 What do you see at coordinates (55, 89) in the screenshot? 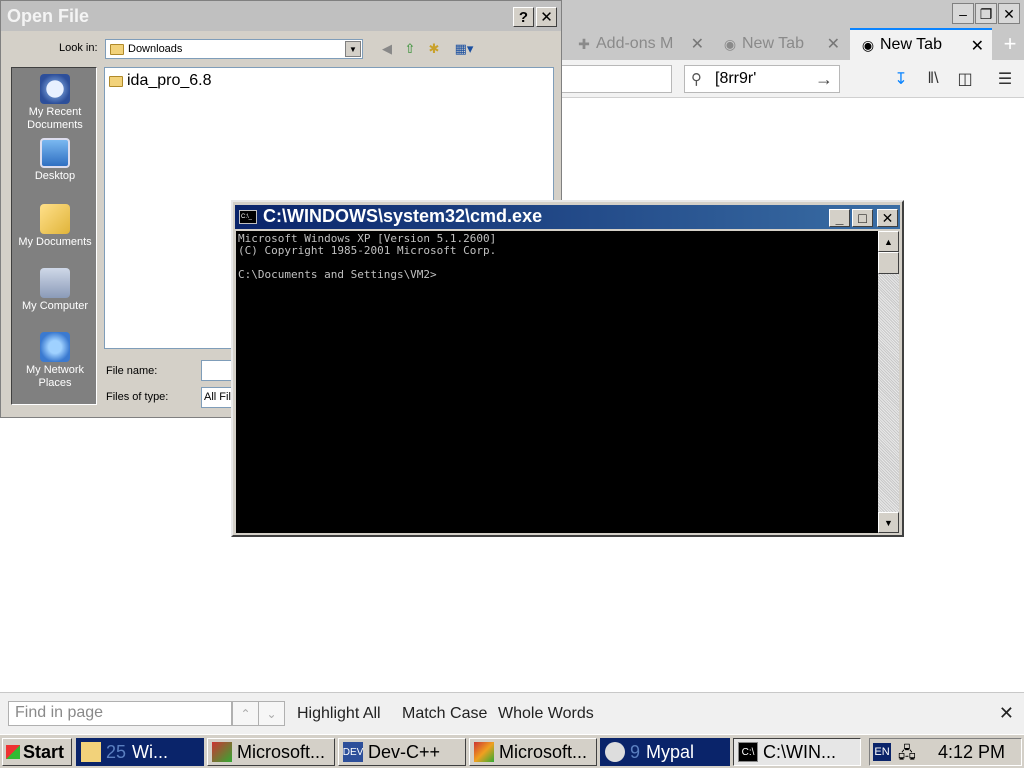
I see `recent-documents-icon` at bounding box center [55, 89].